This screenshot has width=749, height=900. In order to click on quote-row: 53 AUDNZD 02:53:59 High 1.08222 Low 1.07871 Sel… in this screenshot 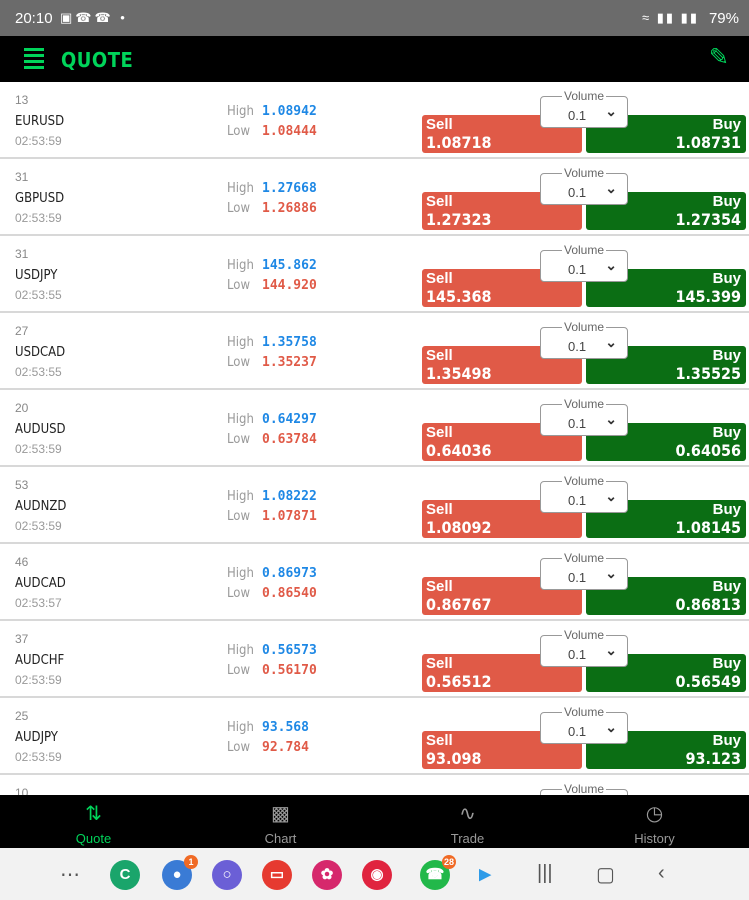, I will do `click(374, 505)`.